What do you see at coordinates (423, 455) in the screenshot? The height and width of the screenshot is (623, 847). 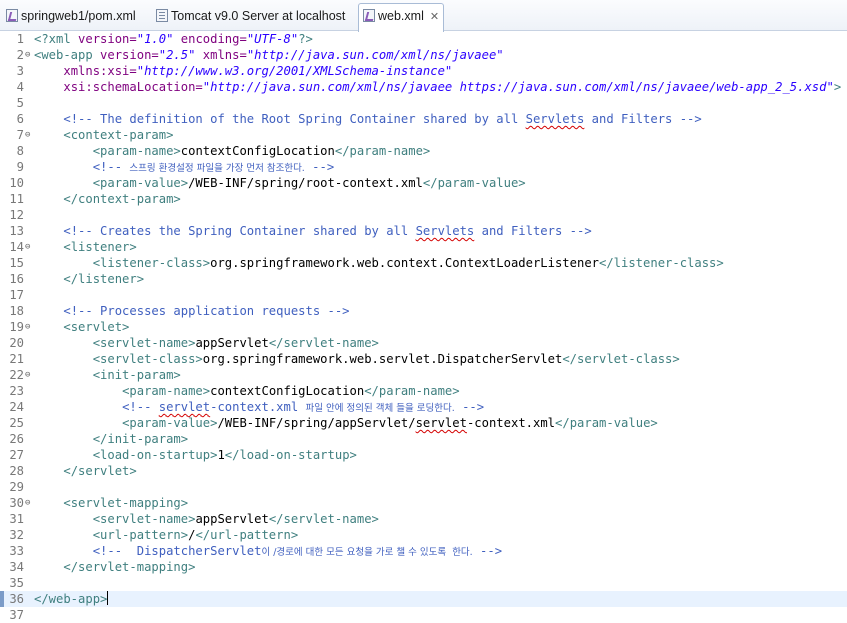 I see `code-line: 27 <load-on-startup>1</load-on-startup>` at bounding box center [423, 455].